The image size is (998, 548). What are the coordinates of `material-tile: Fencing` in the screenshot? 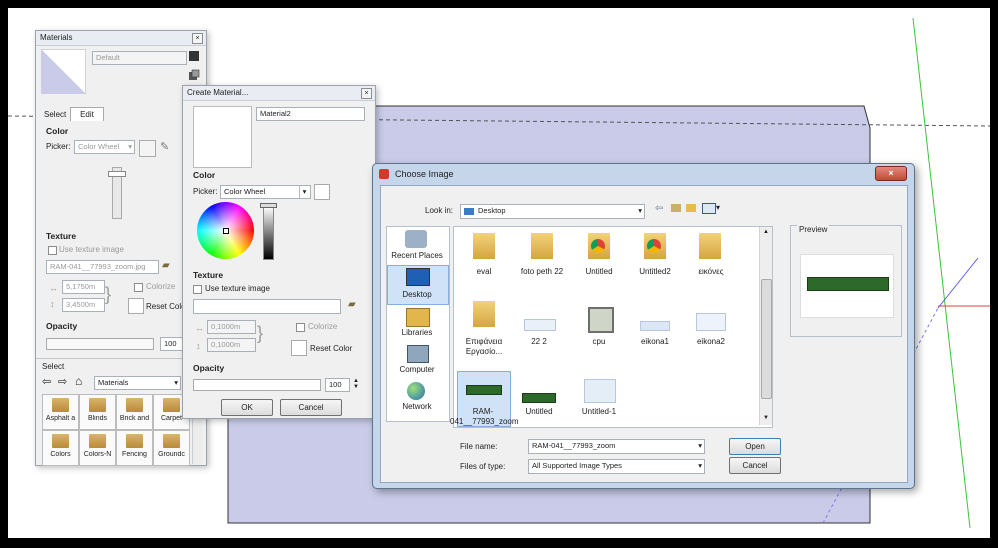 It's located at (134, 448).